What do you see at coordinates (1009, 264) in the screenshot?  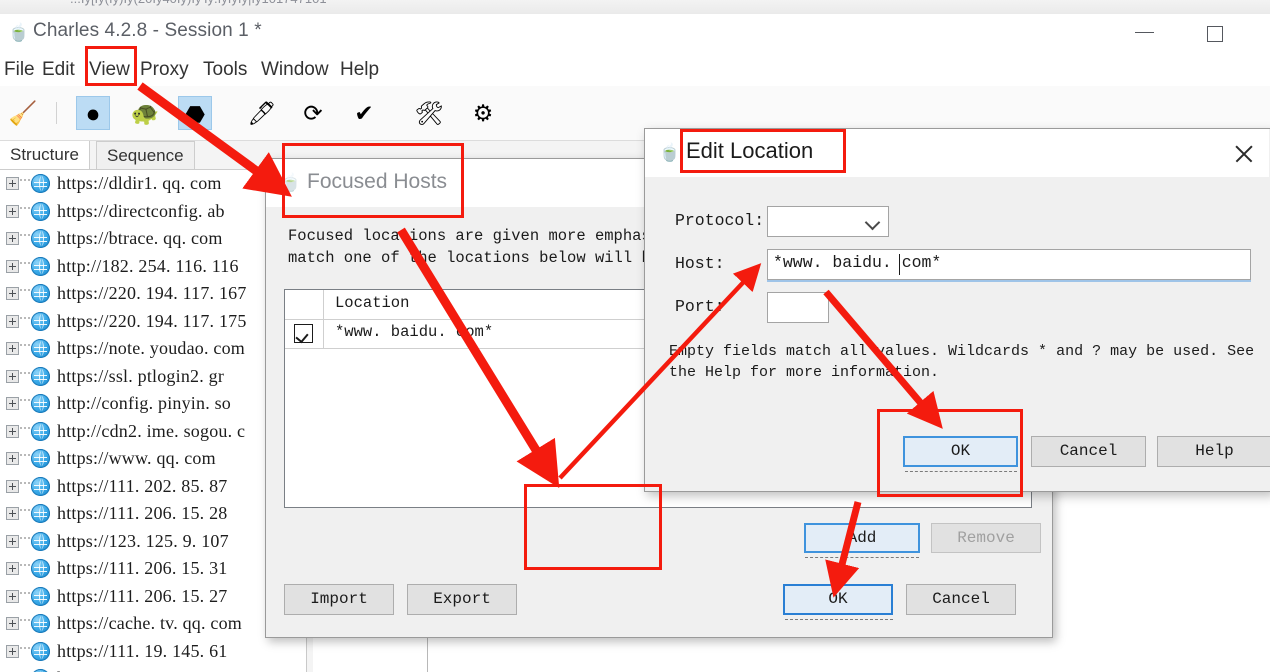 I see `host-input: *www. baidu. com*` at bounding box center [1009, 264].